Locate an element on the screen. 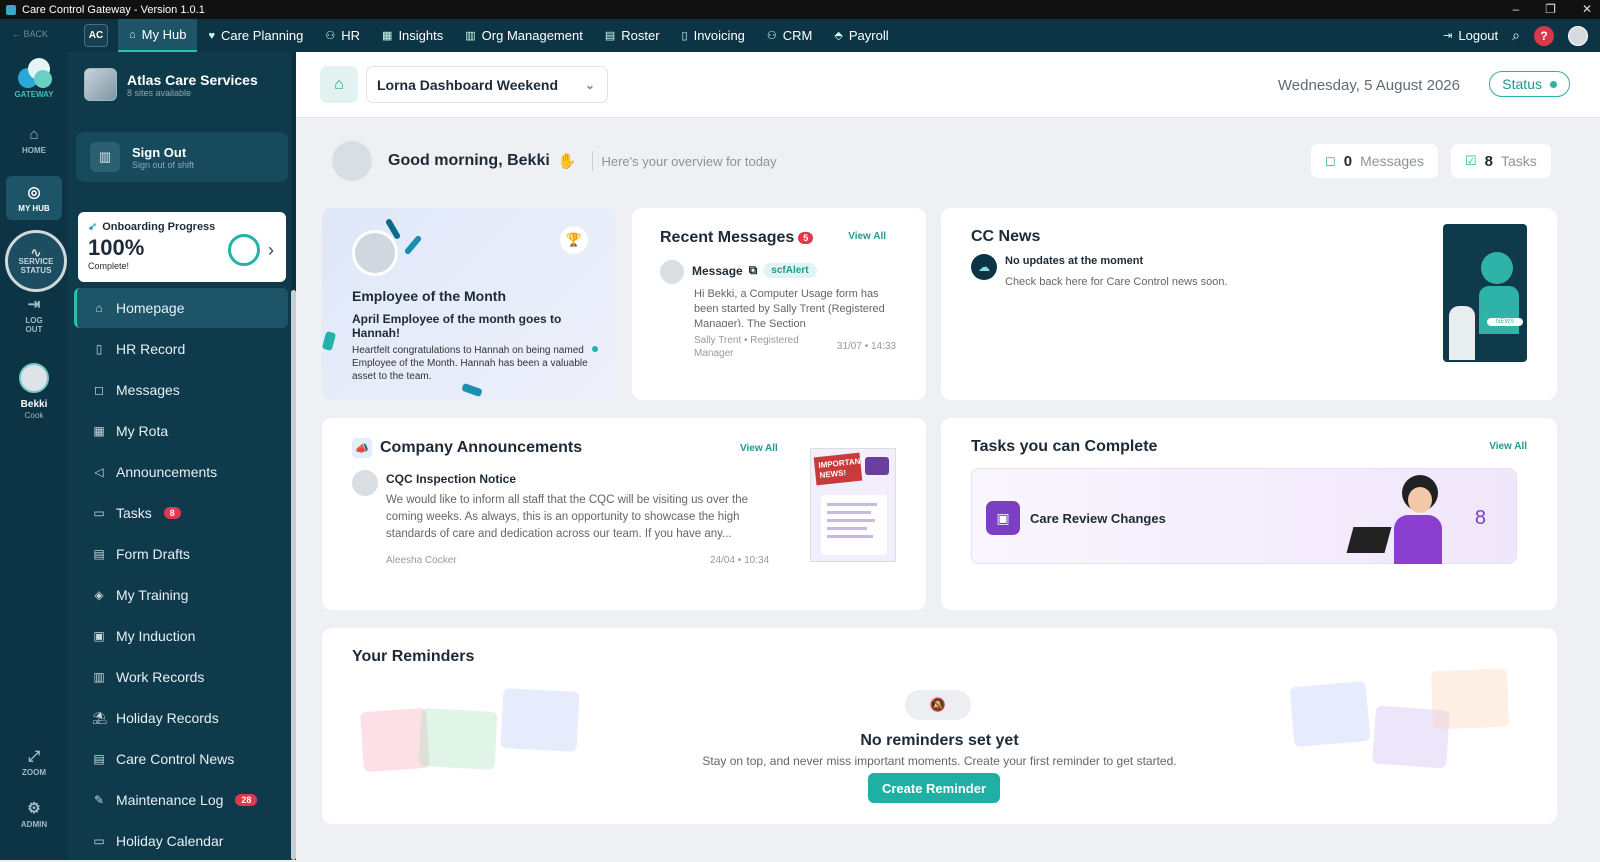  message-item: Message ⧉ scfAlert is located at coordinates (754, 270).